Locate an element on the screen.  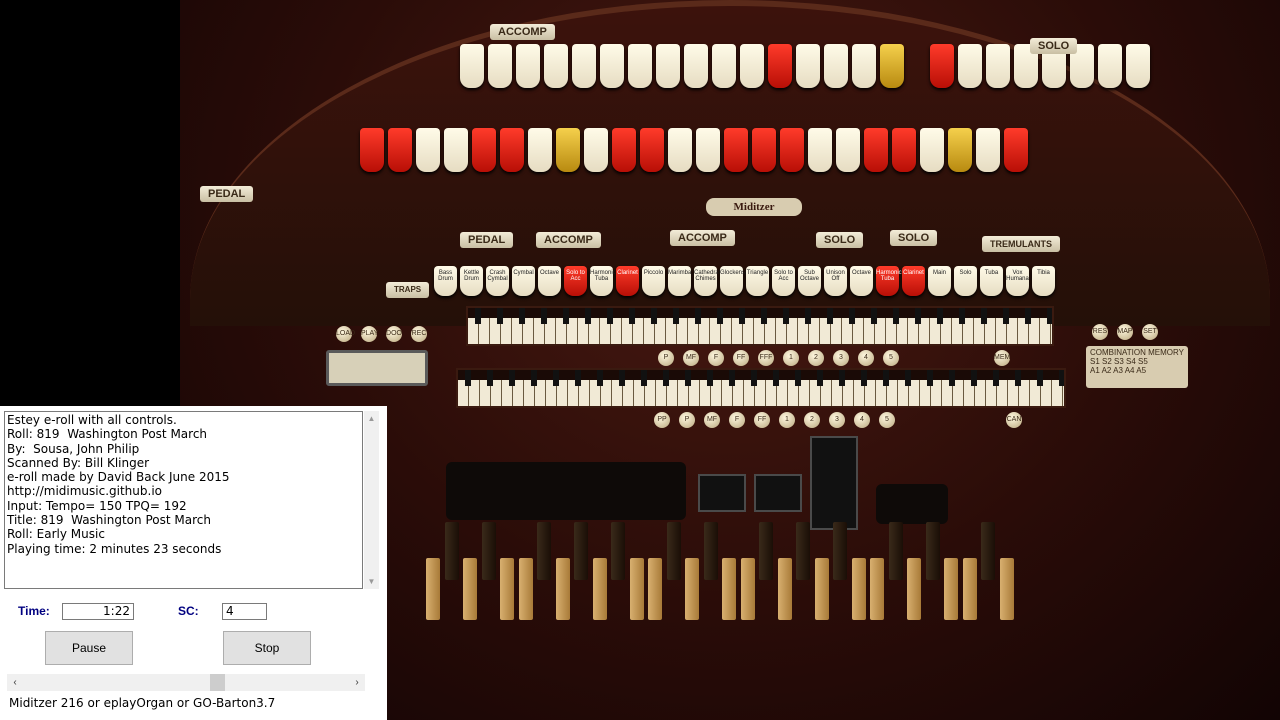
scroll-down-arrow-icon: ▼ is located at coordinates (371, 581).